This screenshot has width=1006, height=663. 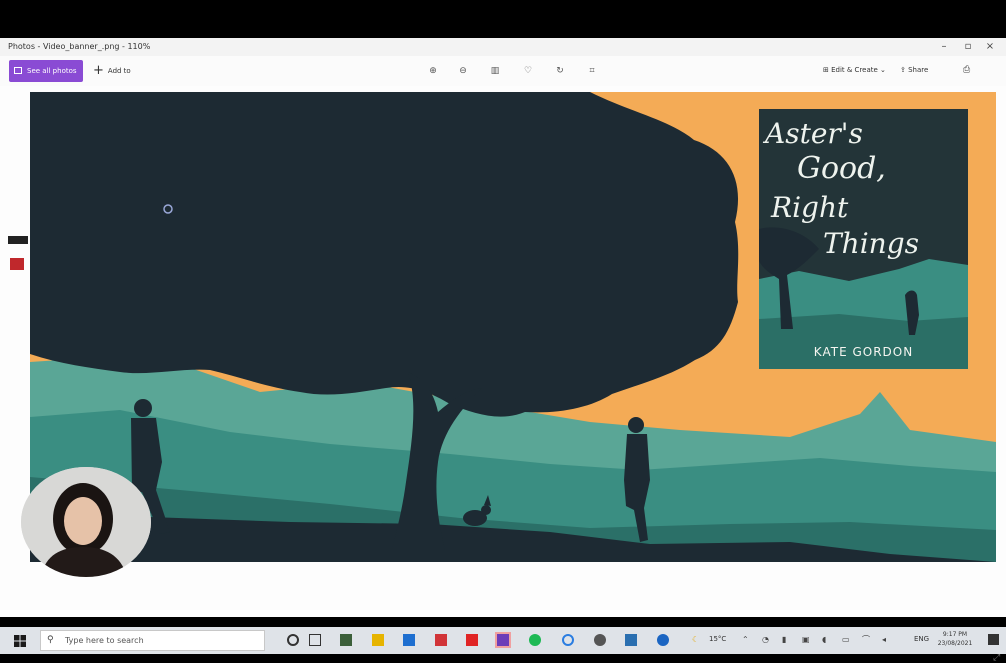 What do you see at coordinates (918, 70) in the screenshot?
I see `share-label: Share` at bounding box center [918, 70].